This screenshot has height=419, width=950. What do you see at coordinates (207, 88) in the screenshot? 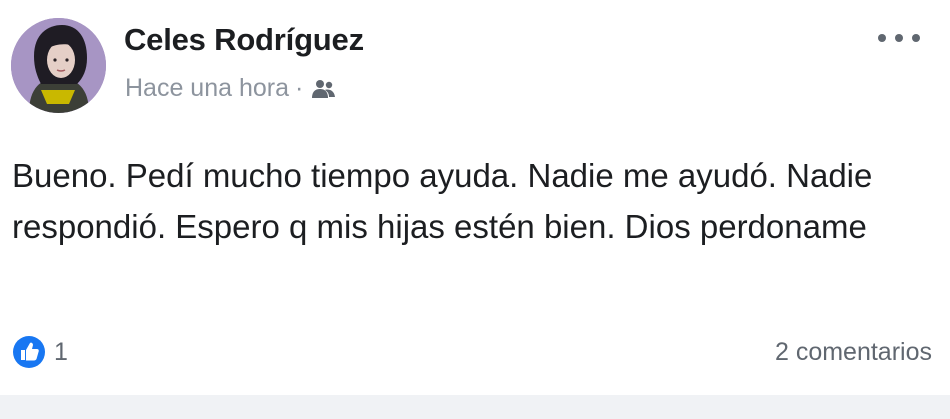
I see `post-timestamp: Hace una hora` at bounding box center [207, 88].